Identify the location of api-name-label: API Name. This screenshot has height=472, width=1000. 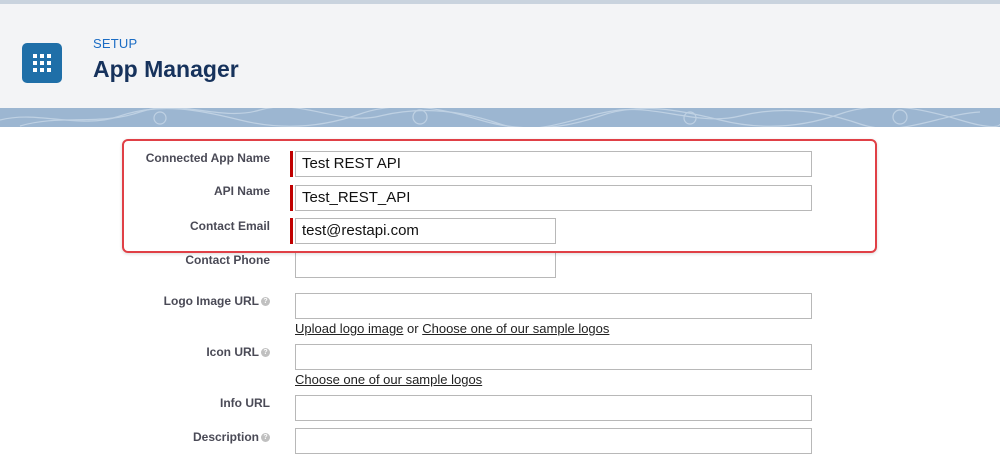
(241, 191).